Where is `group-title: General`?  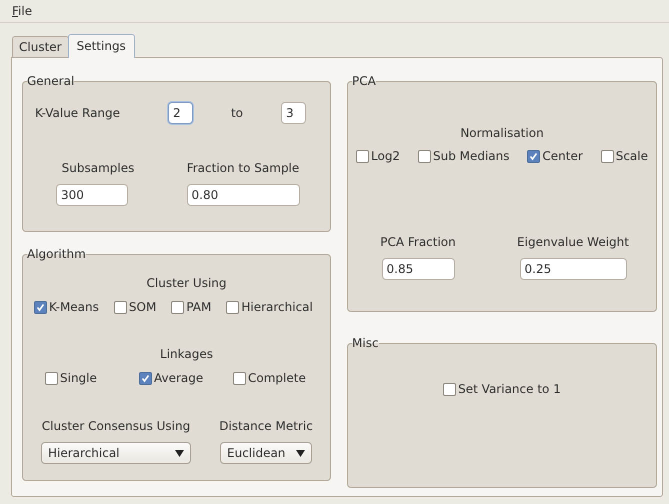
group-title: General is located at coordinates (50, 81).